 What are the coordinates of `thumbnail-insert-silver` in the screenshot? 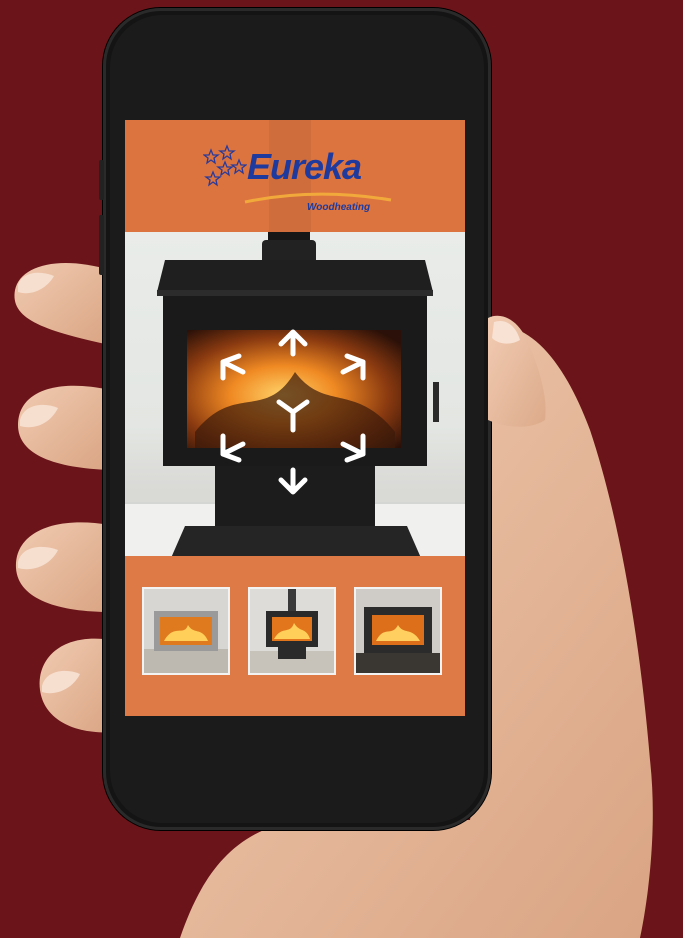 It's located at (186, 631).